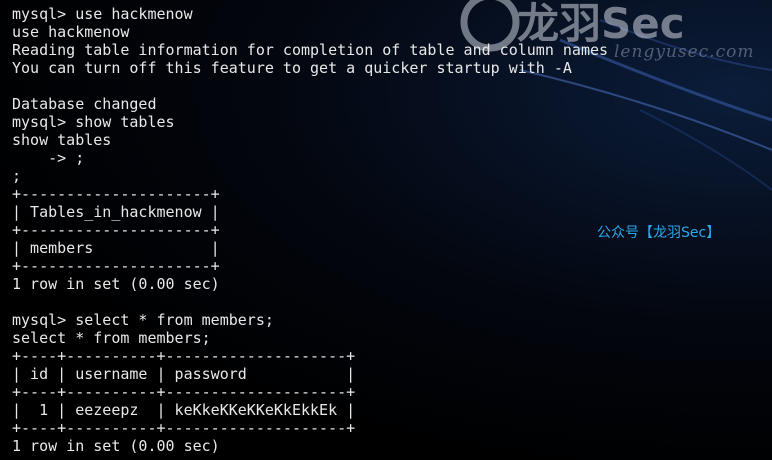  What do you see at coordinates (184, 410) in the screenshot?
I see `terminal-line: | 1 | eezeepz | keKkeKKeKKeKkEkkEk |` at bounding box center [184, 410].